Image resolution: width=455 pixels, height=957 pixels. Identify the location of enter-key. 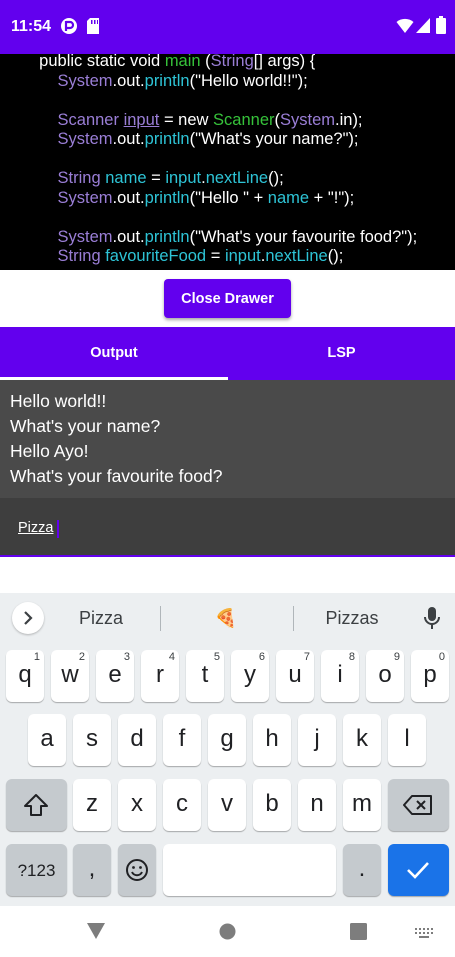
(418, 870).